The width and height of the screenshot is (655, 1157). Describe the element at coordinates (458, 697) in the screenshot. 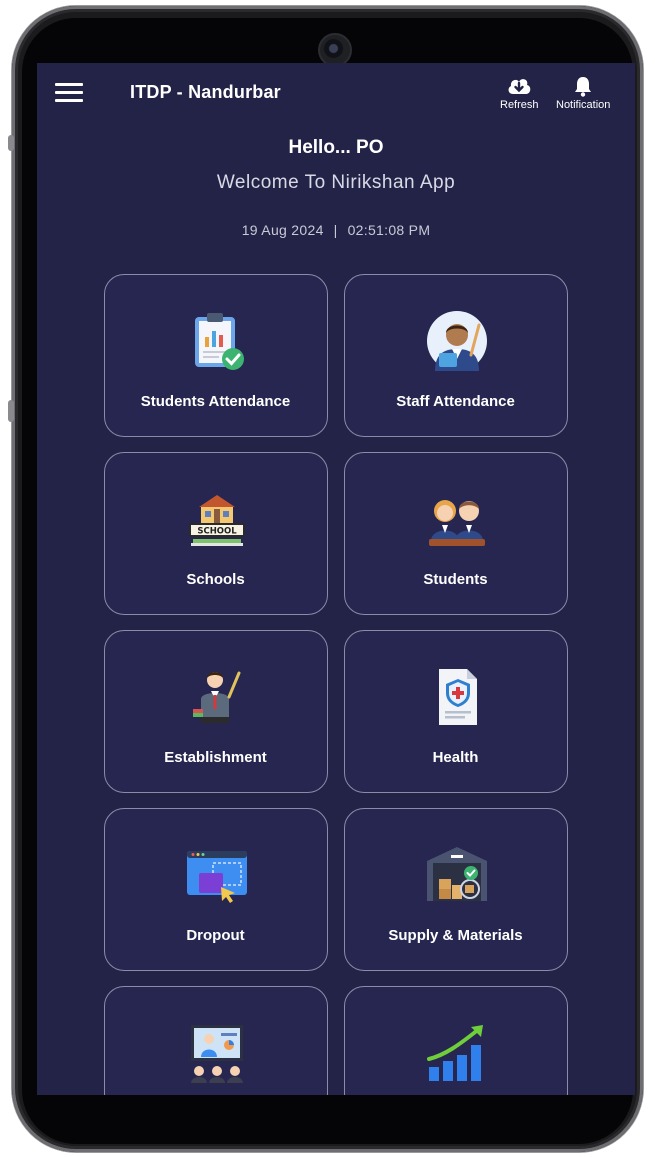

I see `health-document-icon` at that location.